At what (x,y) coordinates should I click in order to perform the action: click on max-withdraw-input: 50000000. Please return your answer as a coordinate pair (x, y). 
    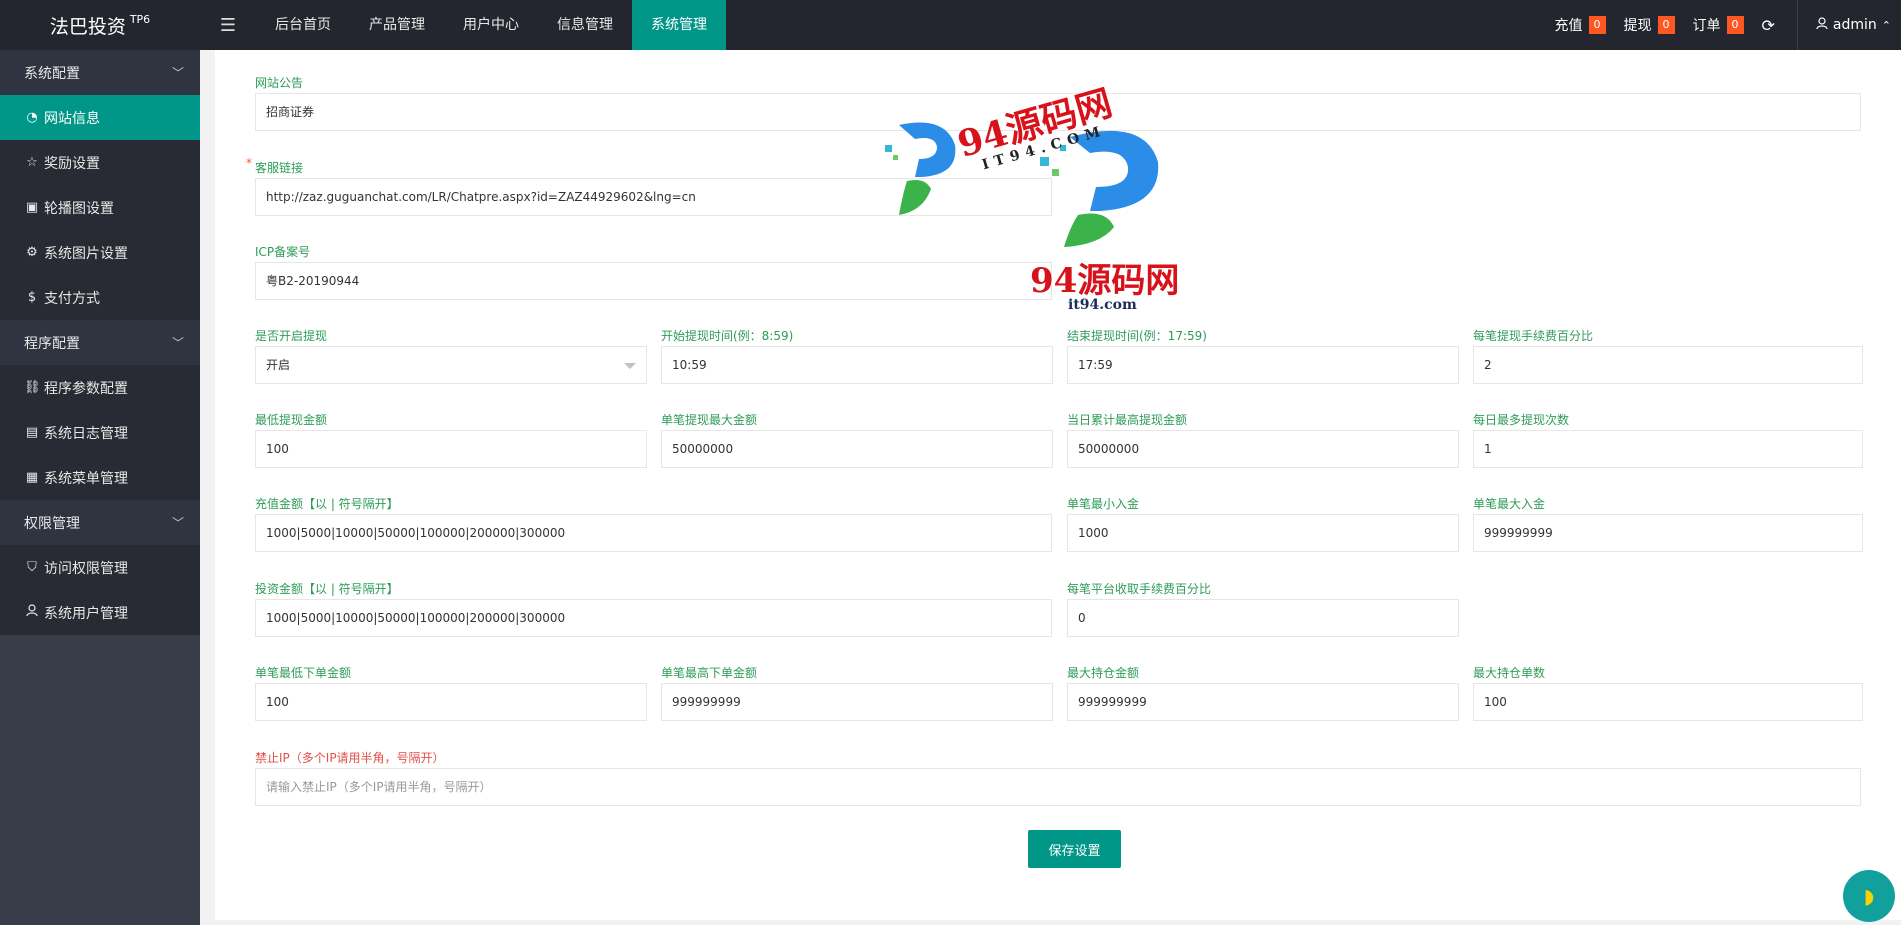
    Looking at the image, I should click on (857, 449).